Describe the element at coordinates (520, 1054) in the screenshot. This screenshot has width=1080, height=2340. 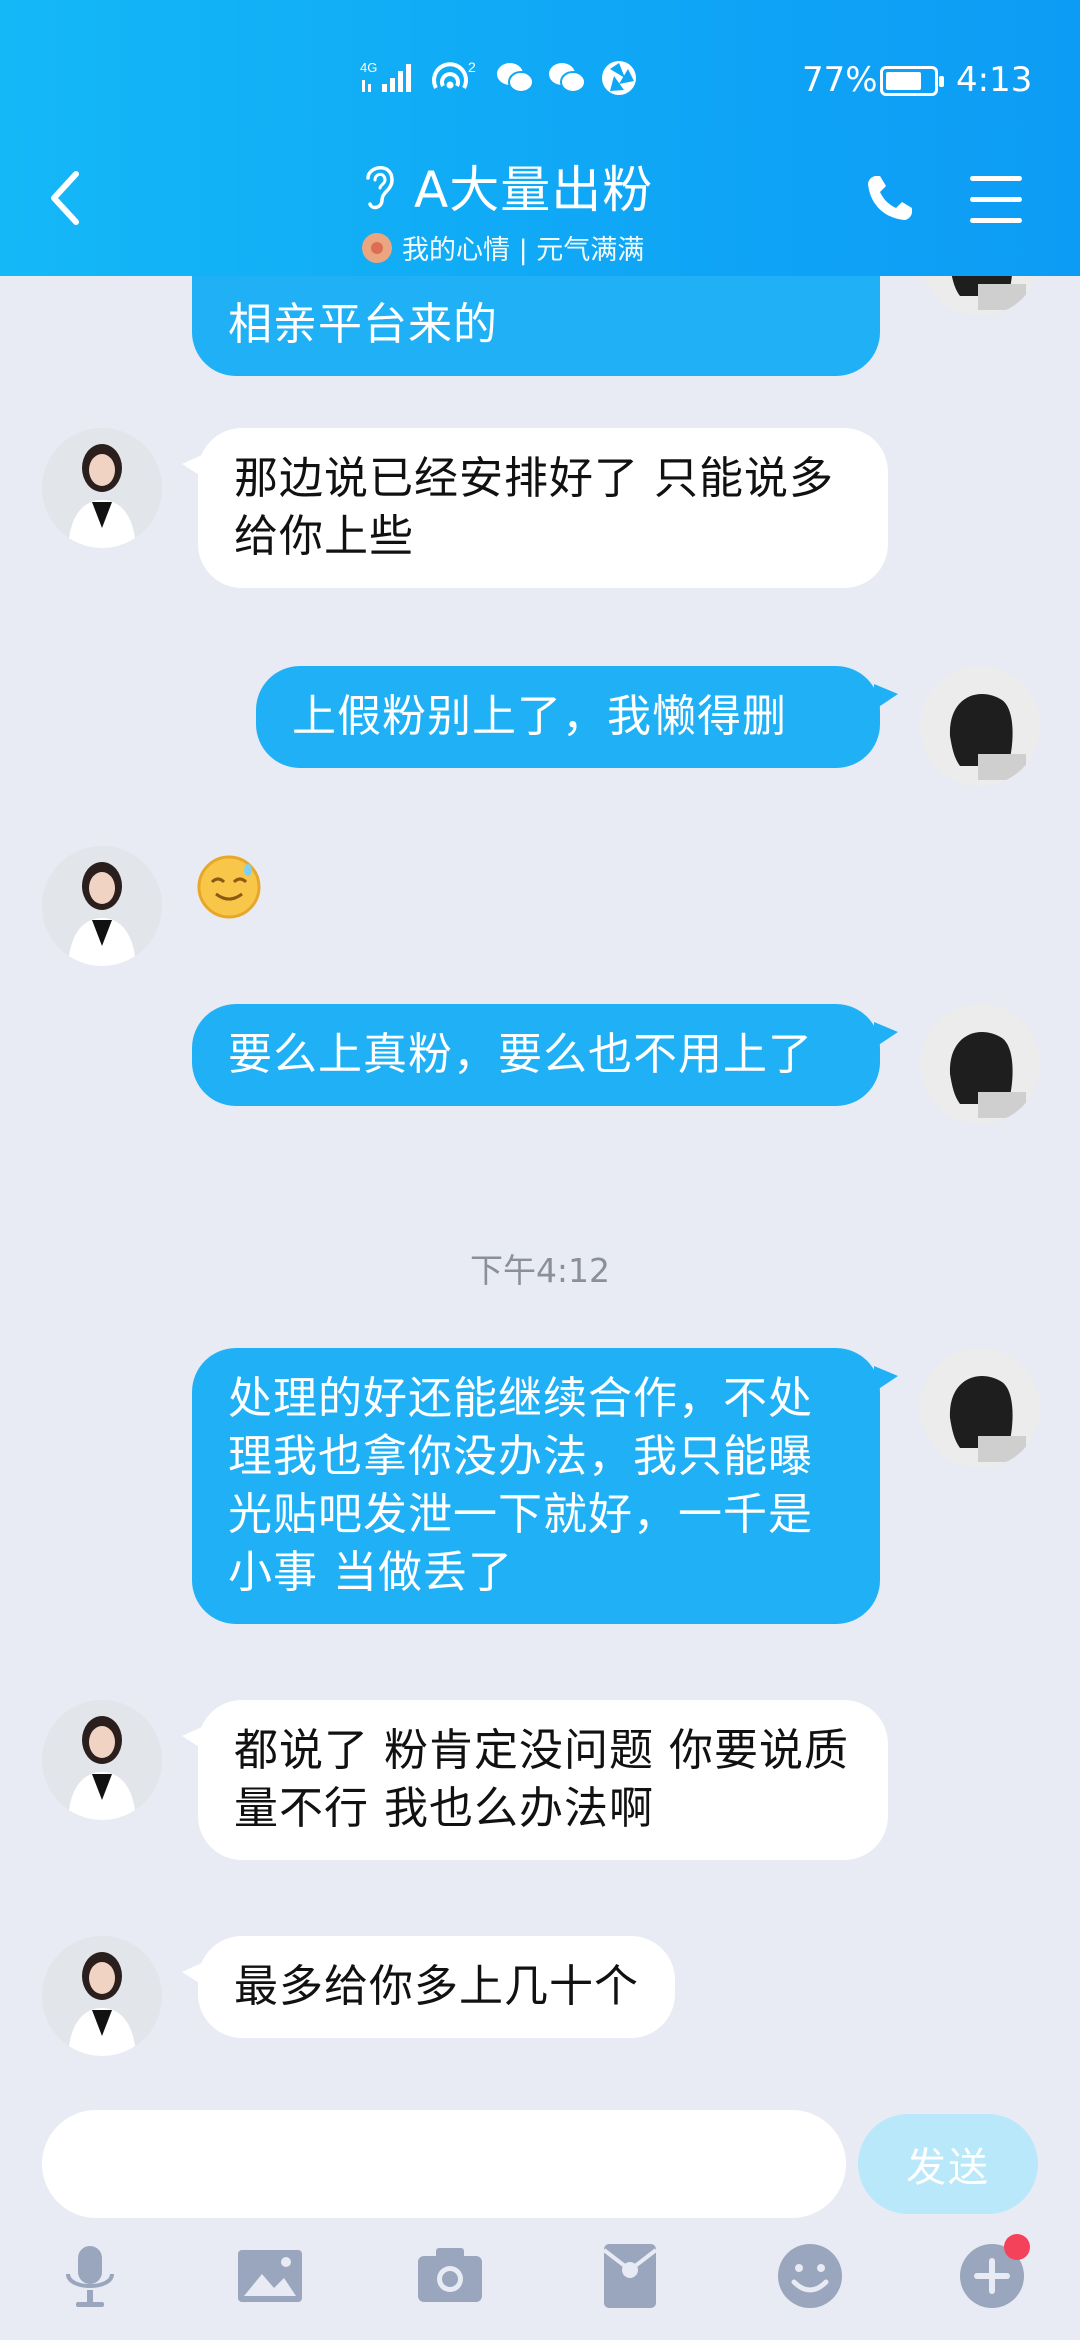
I see `message-text: 要么上真粉，要么也不用上了` at that location.